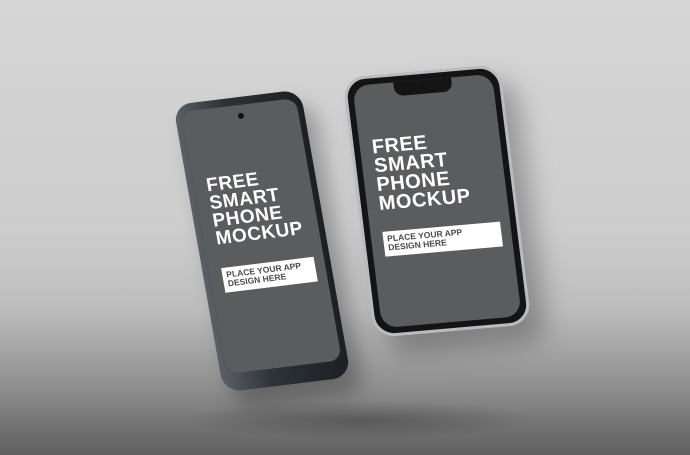  What do you see at coordinates (240, 116) in the screenshot?
I see `camera-icon` at bounding box center [240, 116].